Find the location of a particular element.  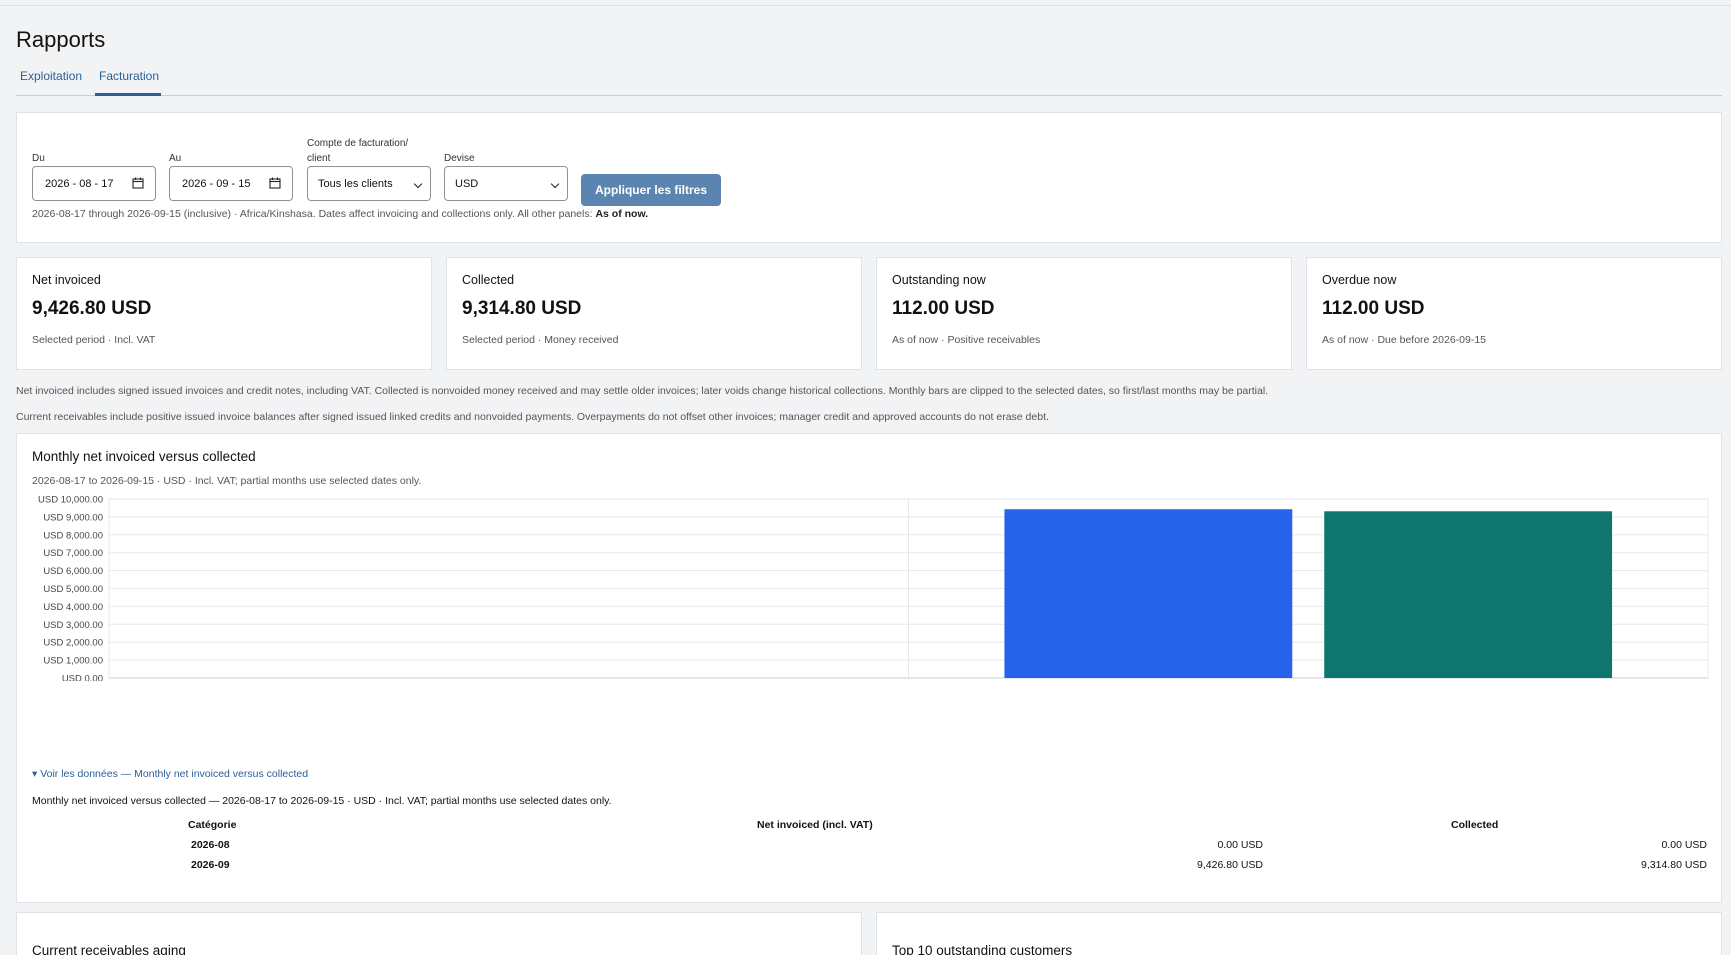

y-tick-label: USD 6,000.00 is located at coordinates (73, 571).